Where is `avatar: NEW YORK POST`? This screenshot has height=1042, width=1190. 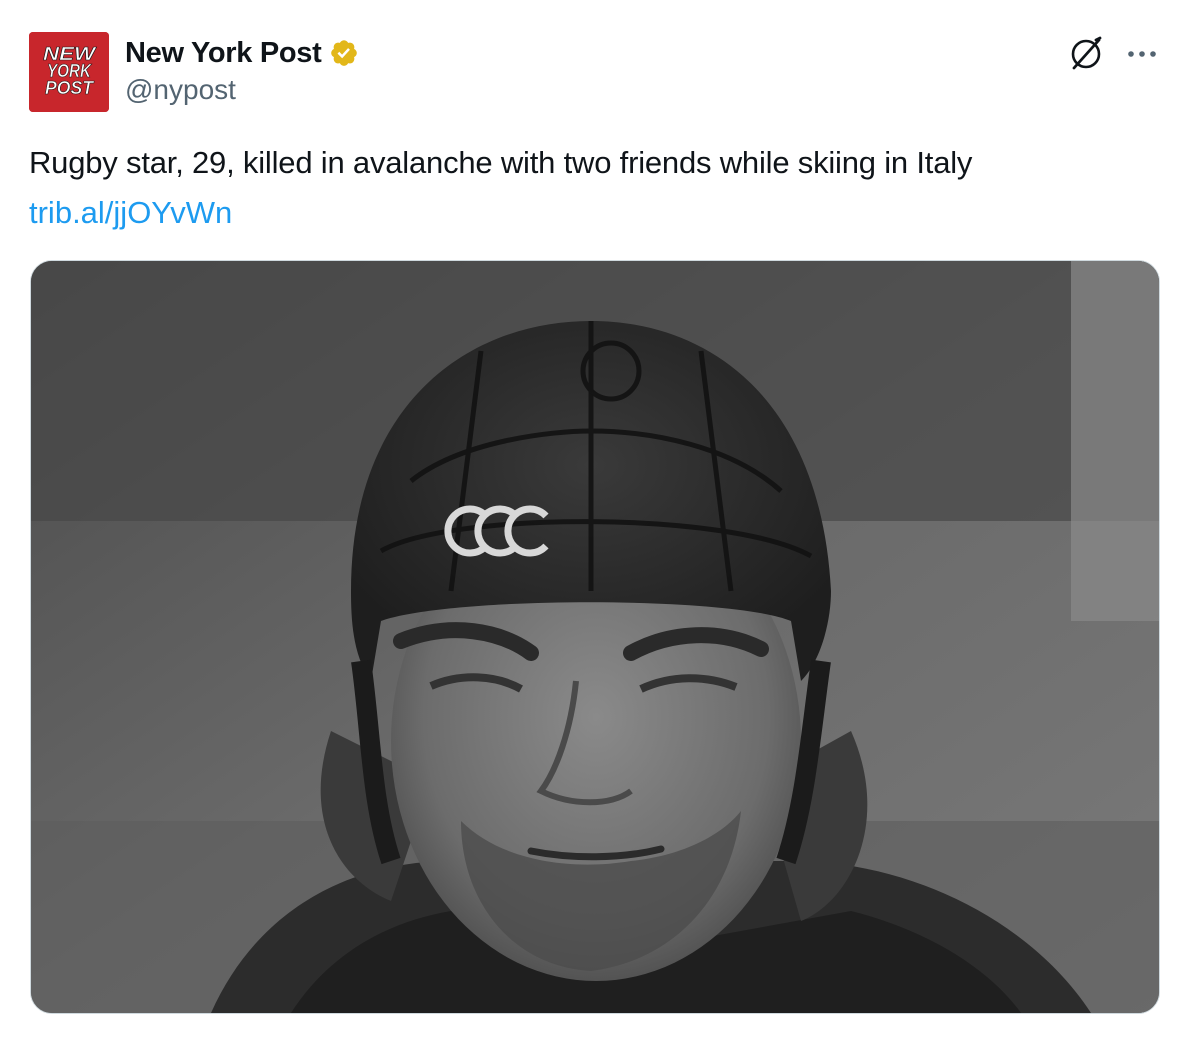 avatar: NEW YORK POST is located at coordinates (69, 72).